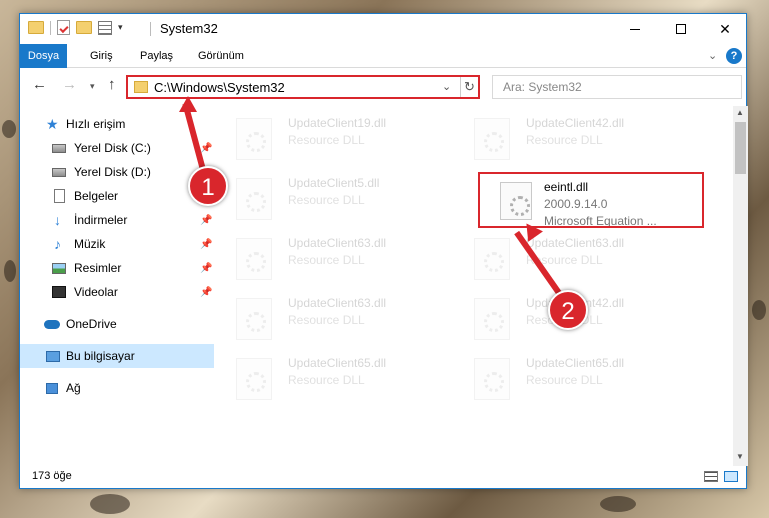 This screenshot has height=518, width=769. Describe the element at coordinates (112, 172) in the screenshot. I see `sidebar-item-label: Yerel Disk (D:)` at that location.